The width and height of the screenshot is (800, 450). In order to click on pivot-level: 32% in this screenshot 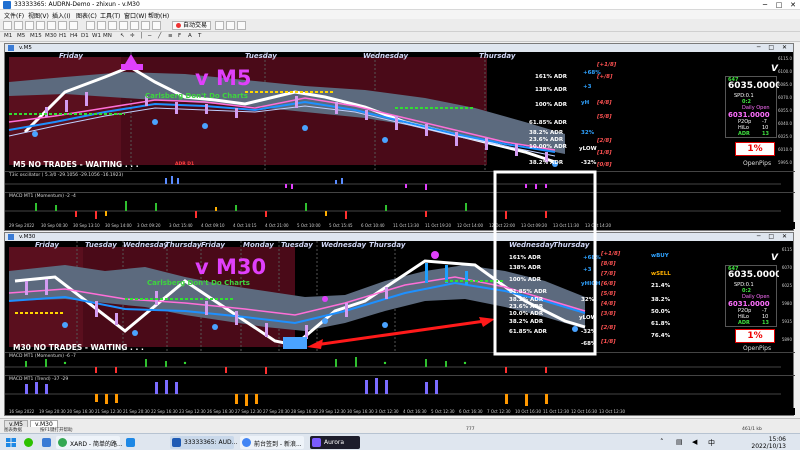, I will do `click(588, 300)`.